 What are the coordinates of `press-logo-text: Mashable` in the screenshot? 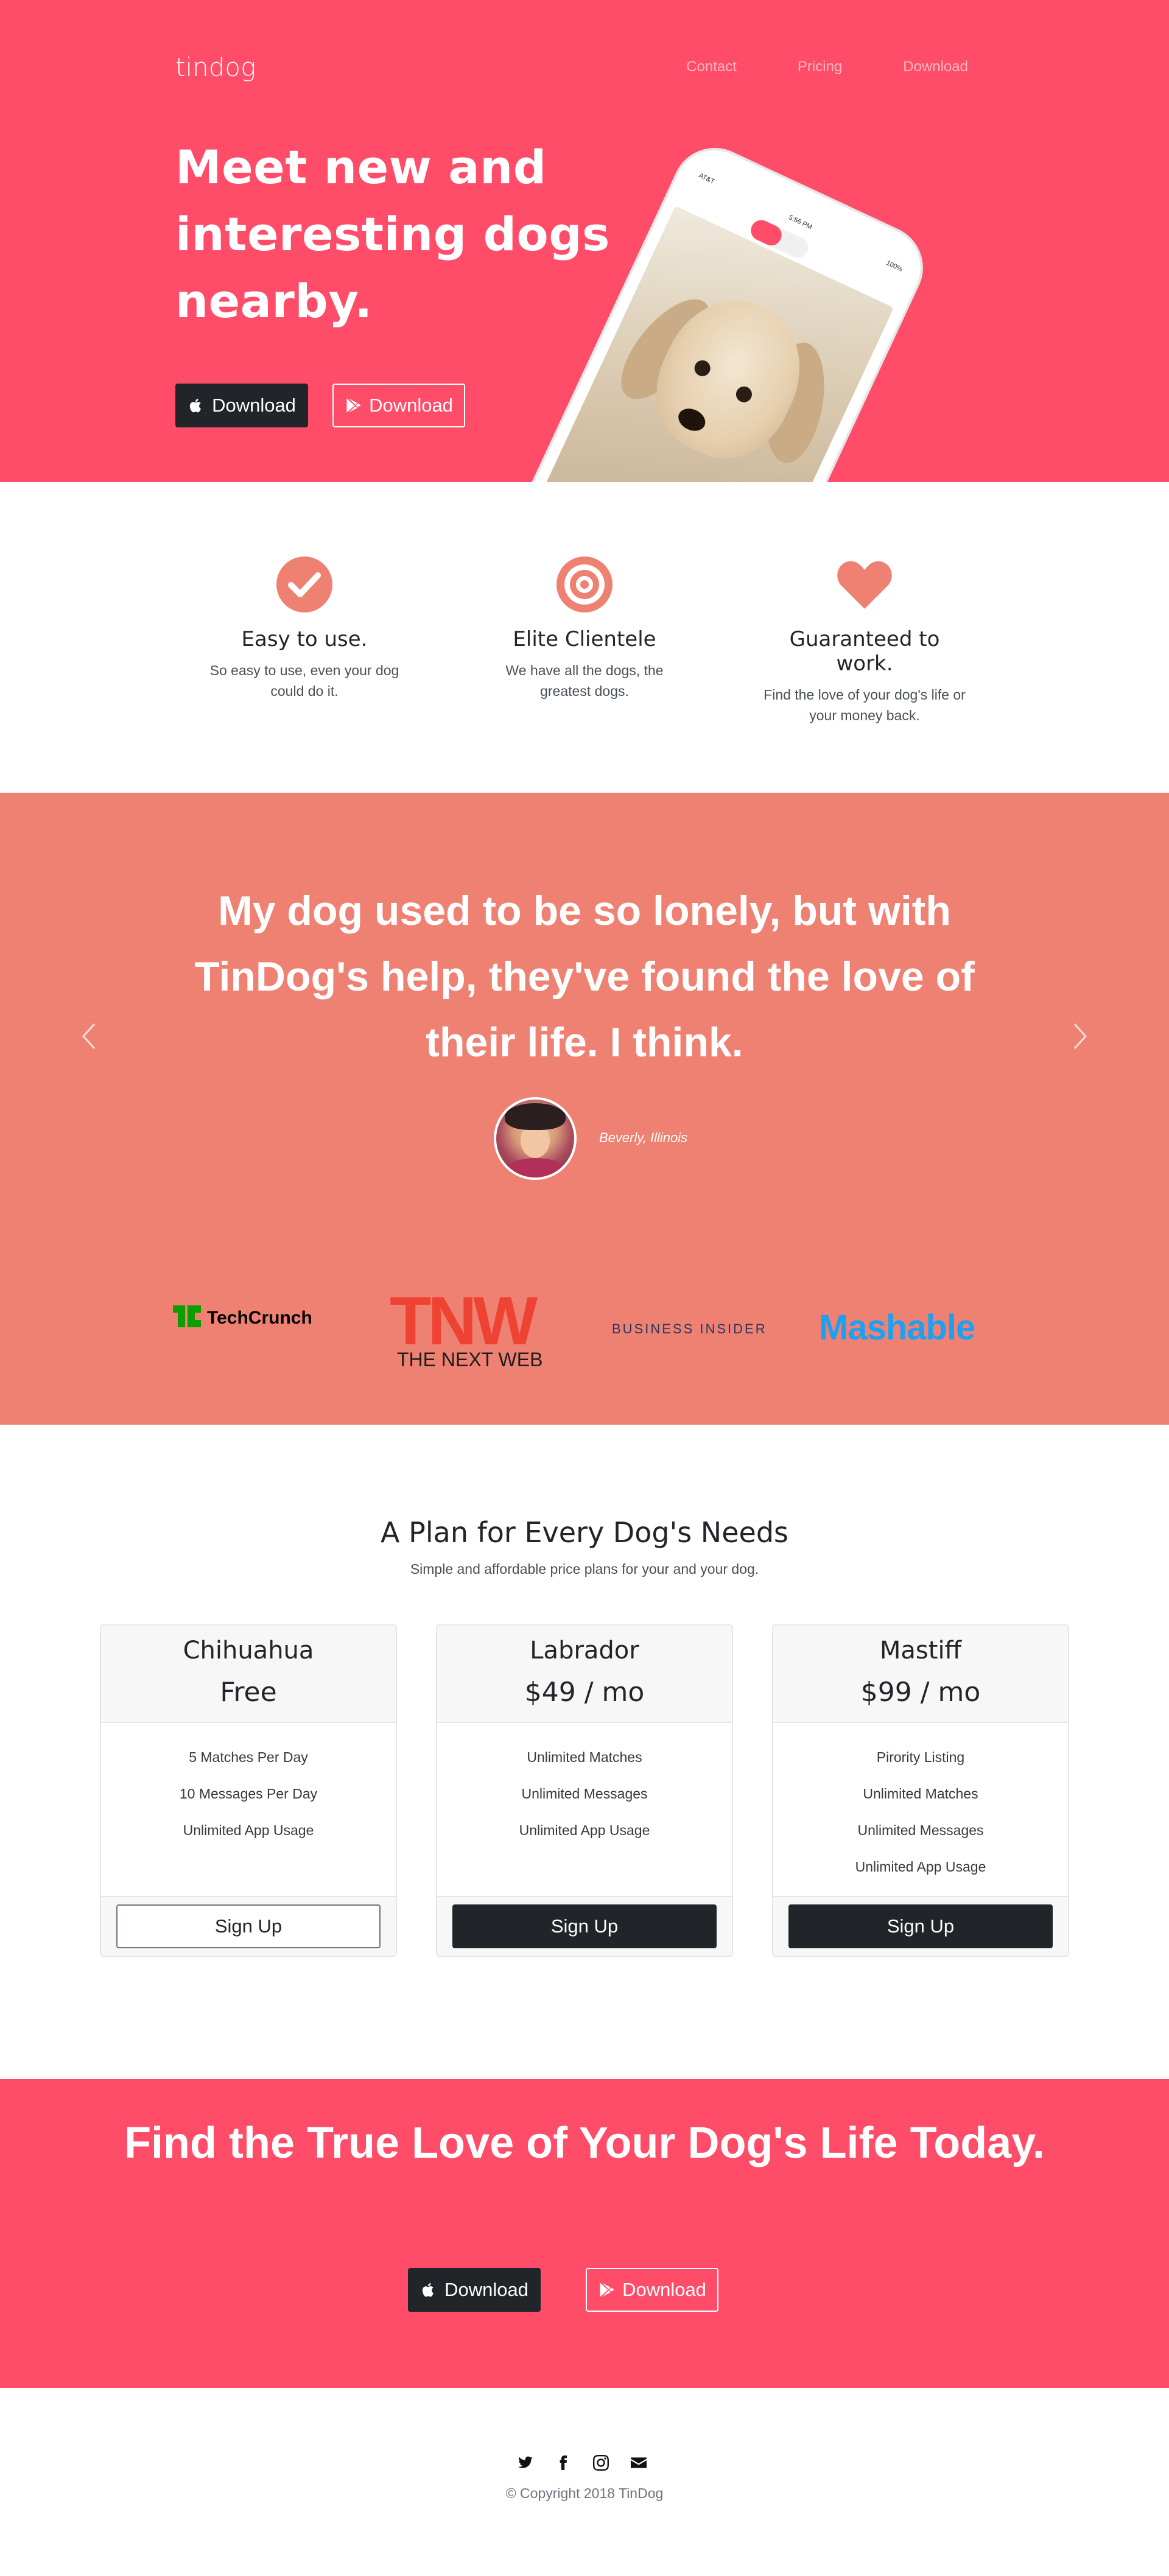 It's located at (897, 1327).